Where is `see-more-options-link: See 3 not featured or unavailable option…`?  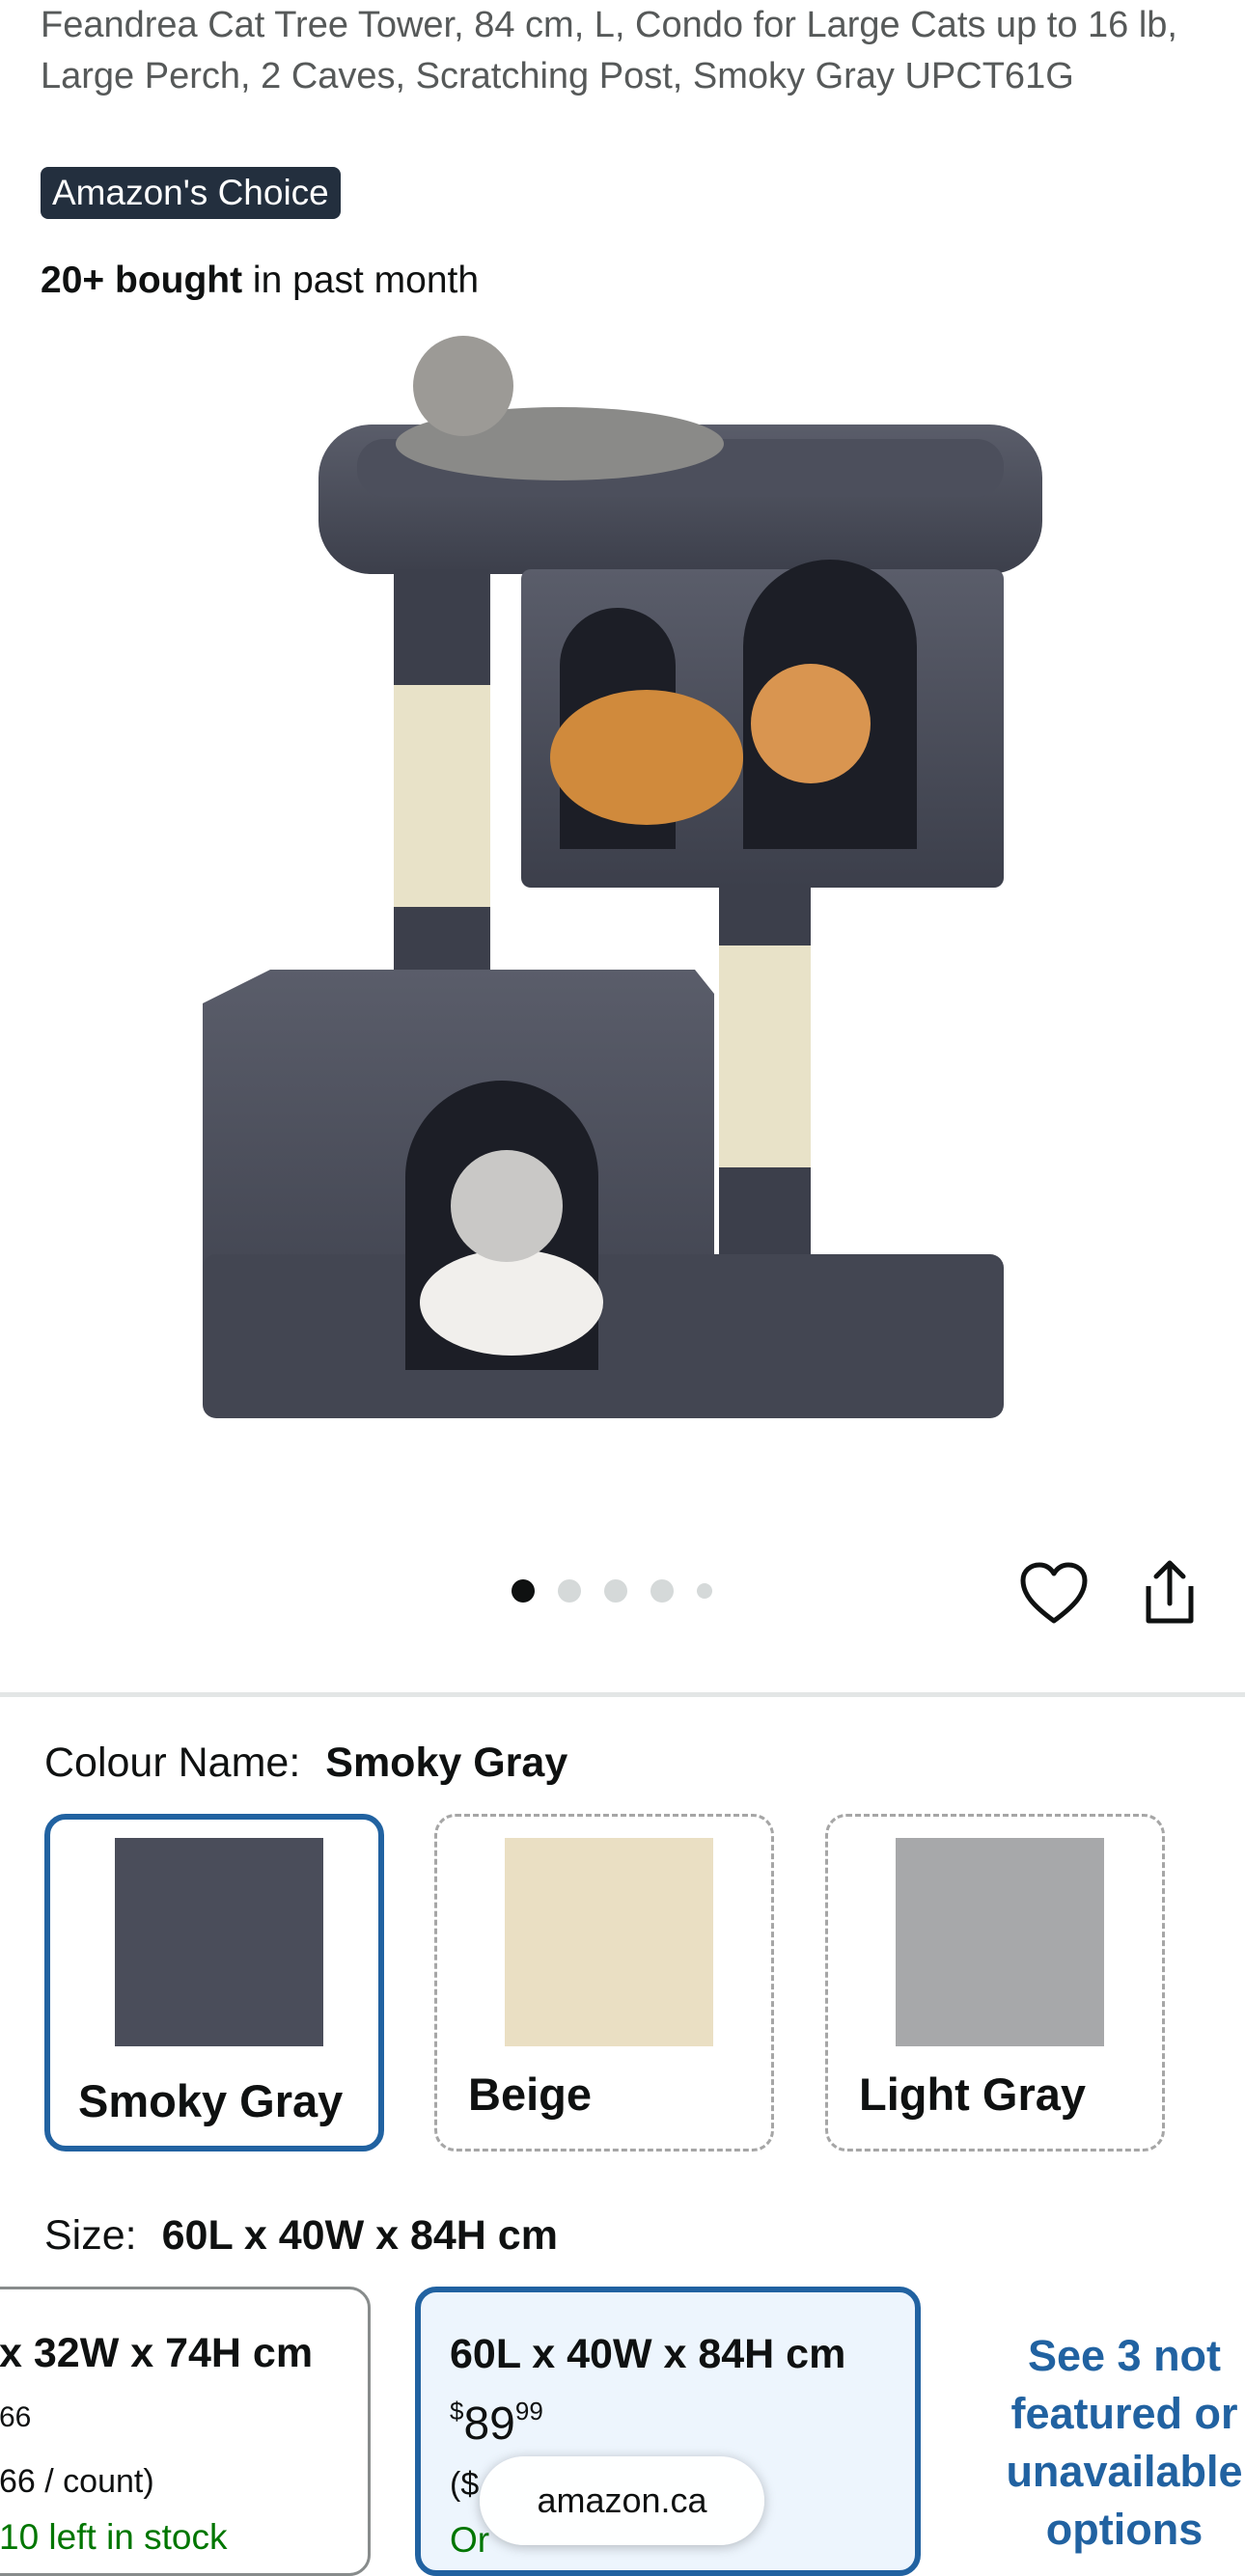 see-more-options-link: See 3 not featured or unavailable option… is located at coordinates (1107, 2443).